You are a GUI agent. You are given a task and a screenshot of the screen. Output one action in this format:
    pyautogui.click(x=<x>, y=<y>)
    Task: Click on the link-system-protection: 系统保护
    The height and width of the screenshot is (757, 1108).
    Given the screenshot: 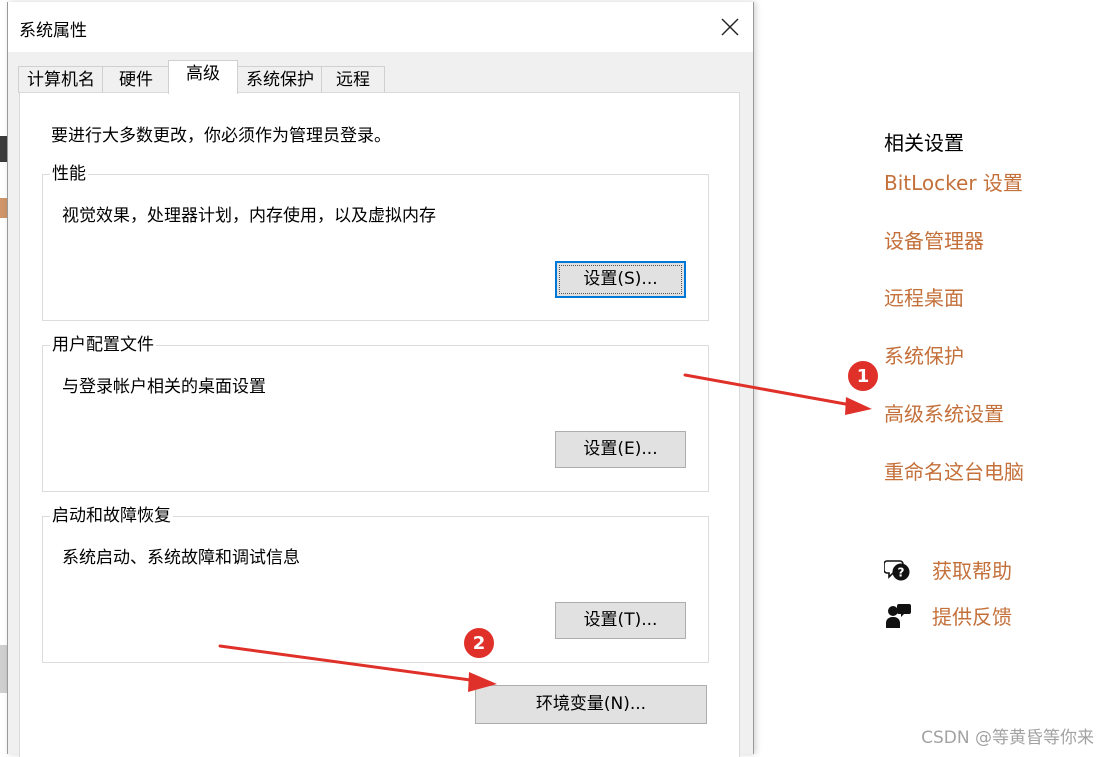 What is the action you would take?
    pyautogui.click(x=924, y=354)
    